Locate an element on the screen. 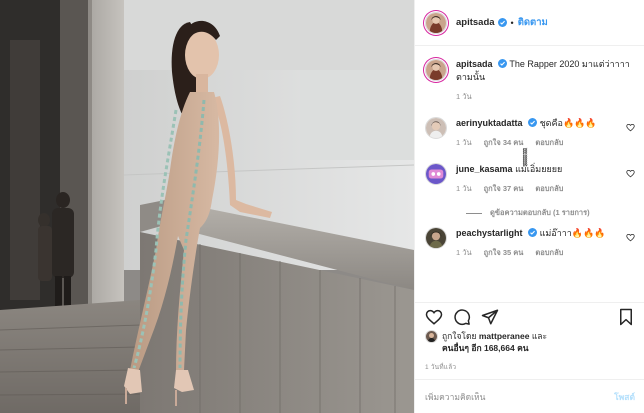 Image resolution: width=644 pixels, height=413 pixels. comment-text: ชุดคือ🔥🔥🔥 is located at coordinates (568, 123).